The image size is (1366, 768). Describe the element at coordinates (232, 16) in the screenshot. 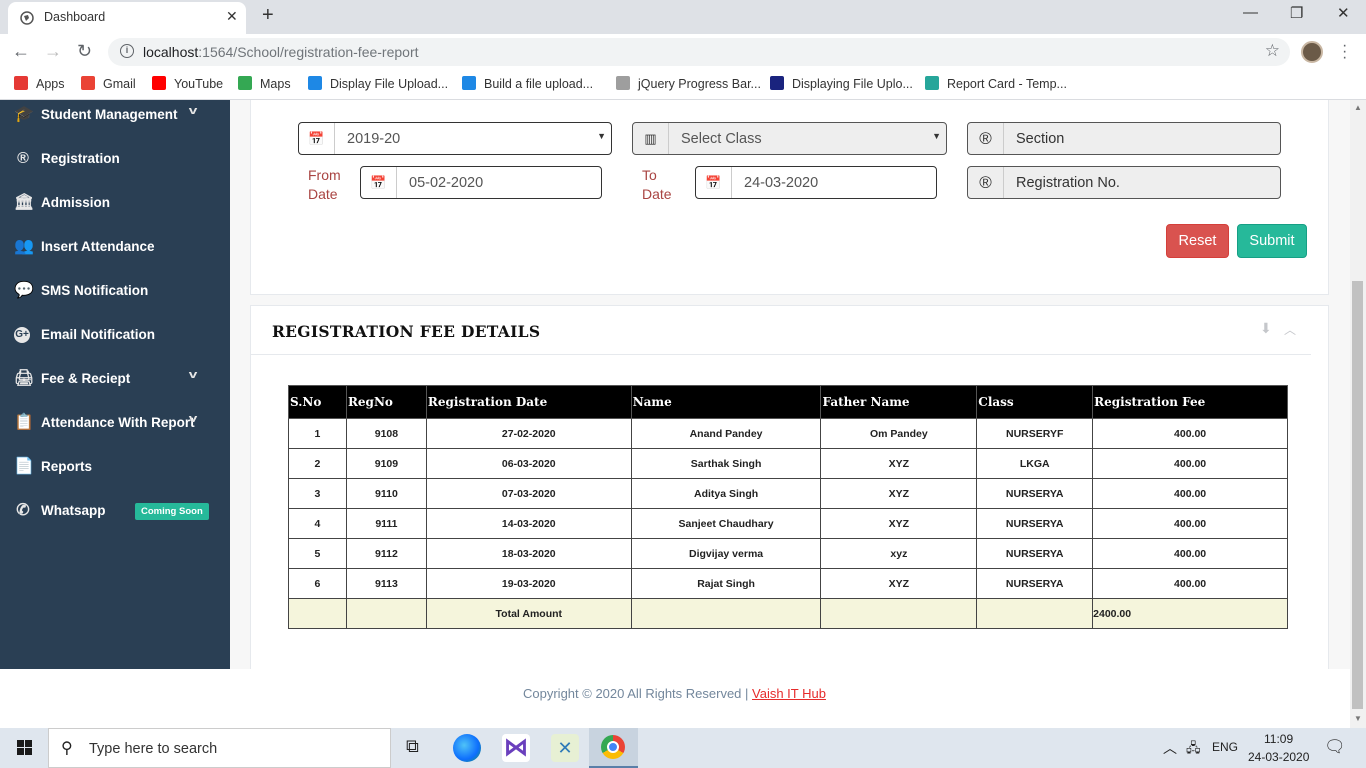

I see `close-tab-icon: ✕` at that location.